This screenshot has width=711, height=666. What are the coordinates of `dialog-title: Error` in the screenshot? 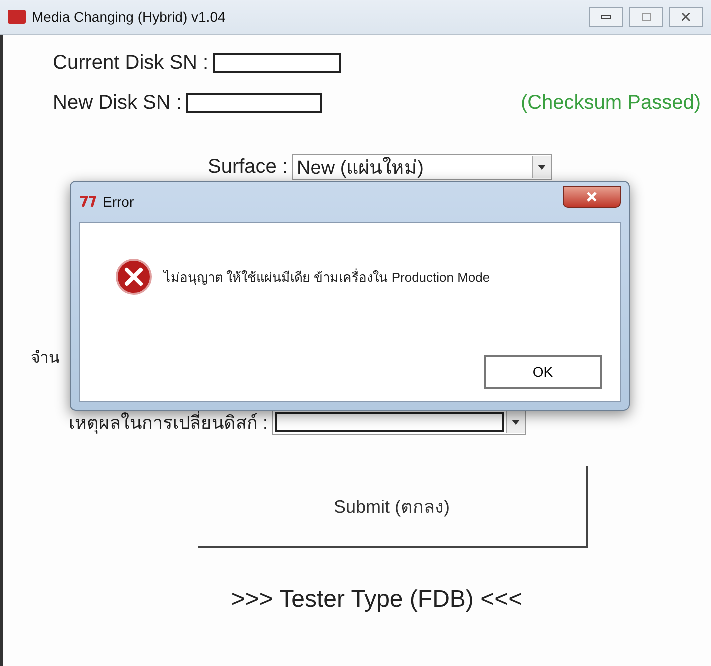 It's located at (119, 202).